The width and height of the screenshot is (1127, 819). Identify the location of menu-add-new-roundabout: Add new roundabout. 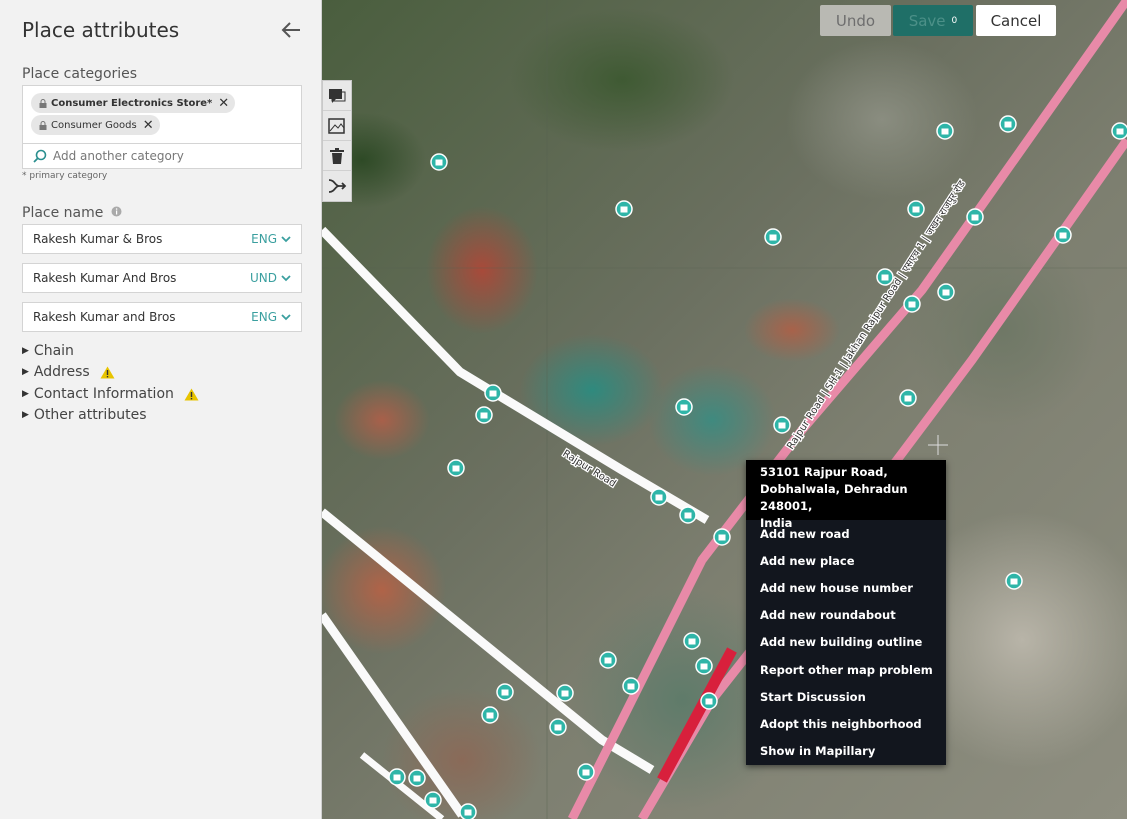
(846, 615).